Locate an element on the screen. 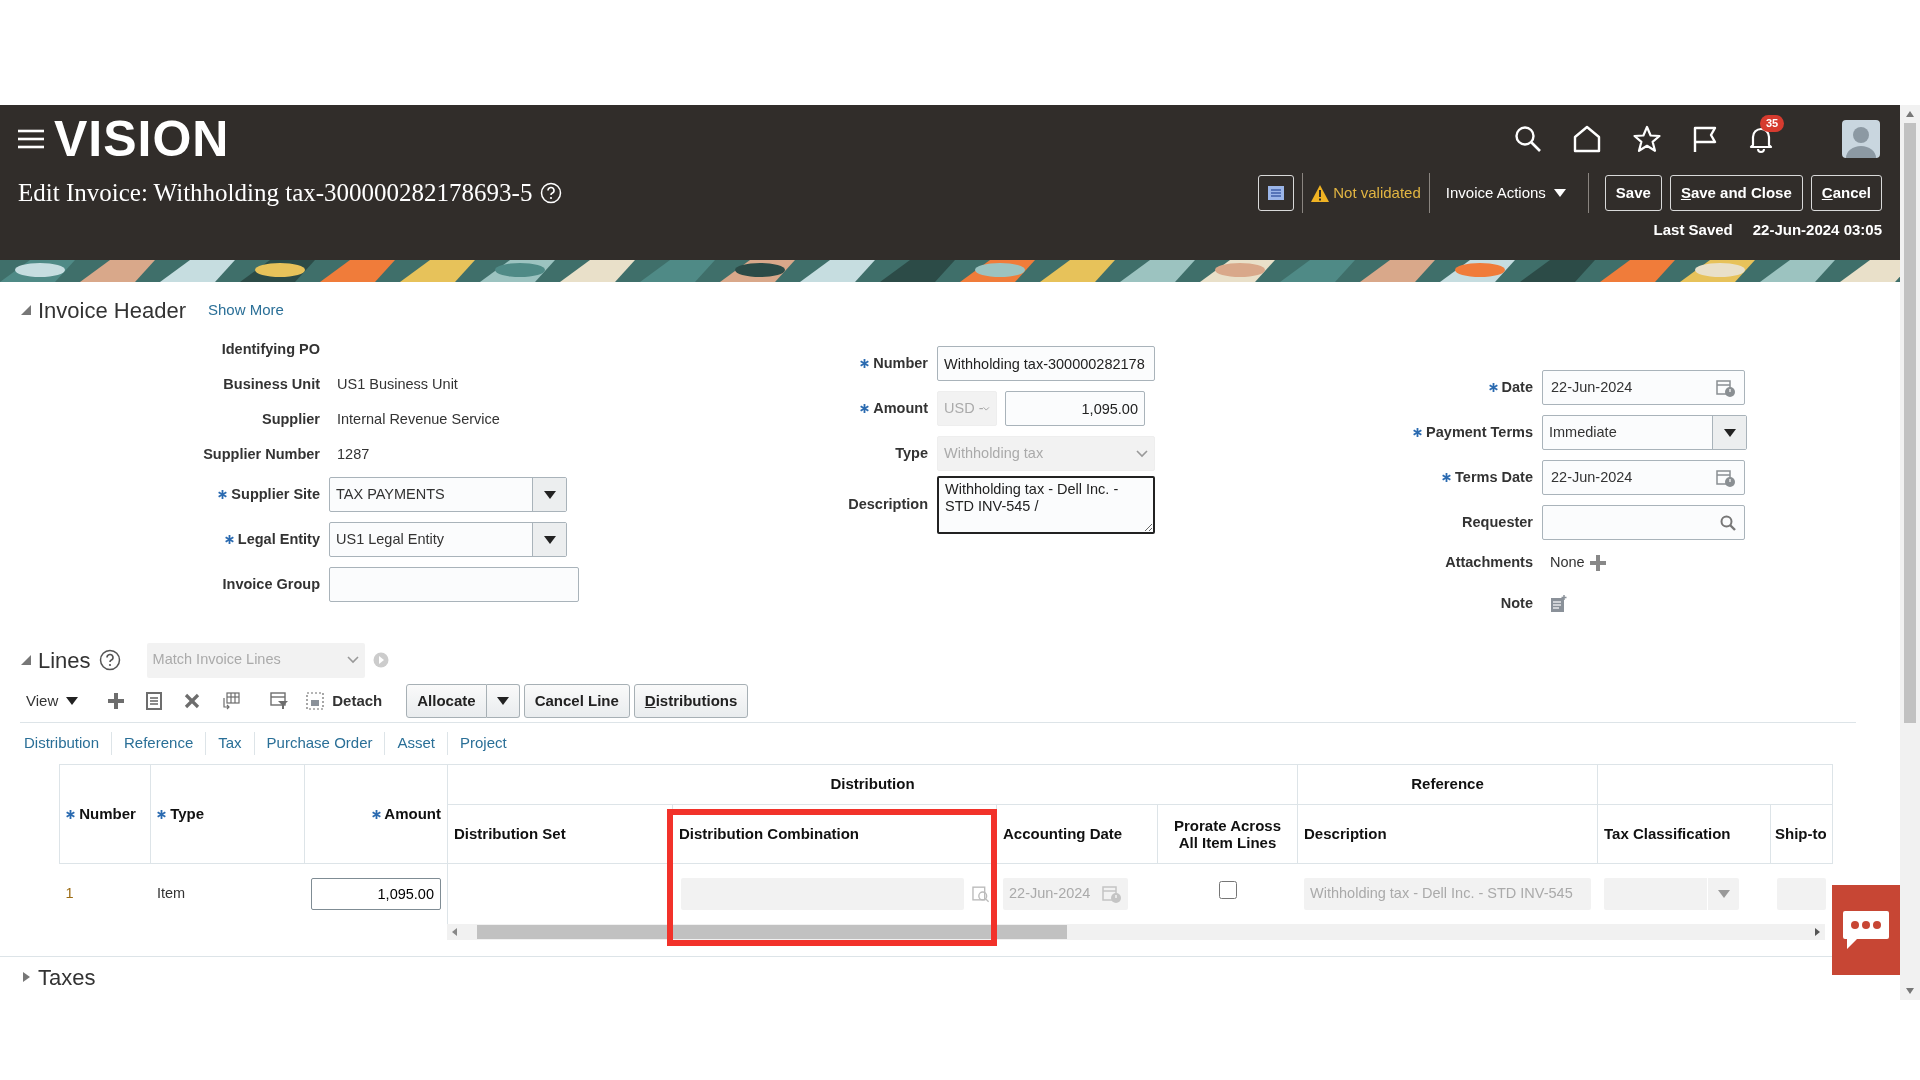 This screenshot has height=1080, width=1920. flag-icon is located at coordinates (1705, 139).